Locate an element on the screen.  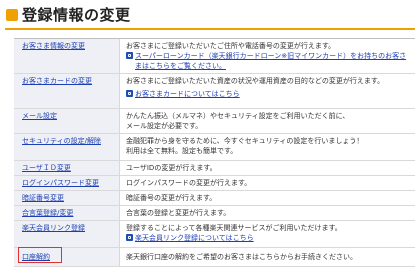
row-description: 暗証番号の変更が行えます。 is located at coordinates (171, 198).